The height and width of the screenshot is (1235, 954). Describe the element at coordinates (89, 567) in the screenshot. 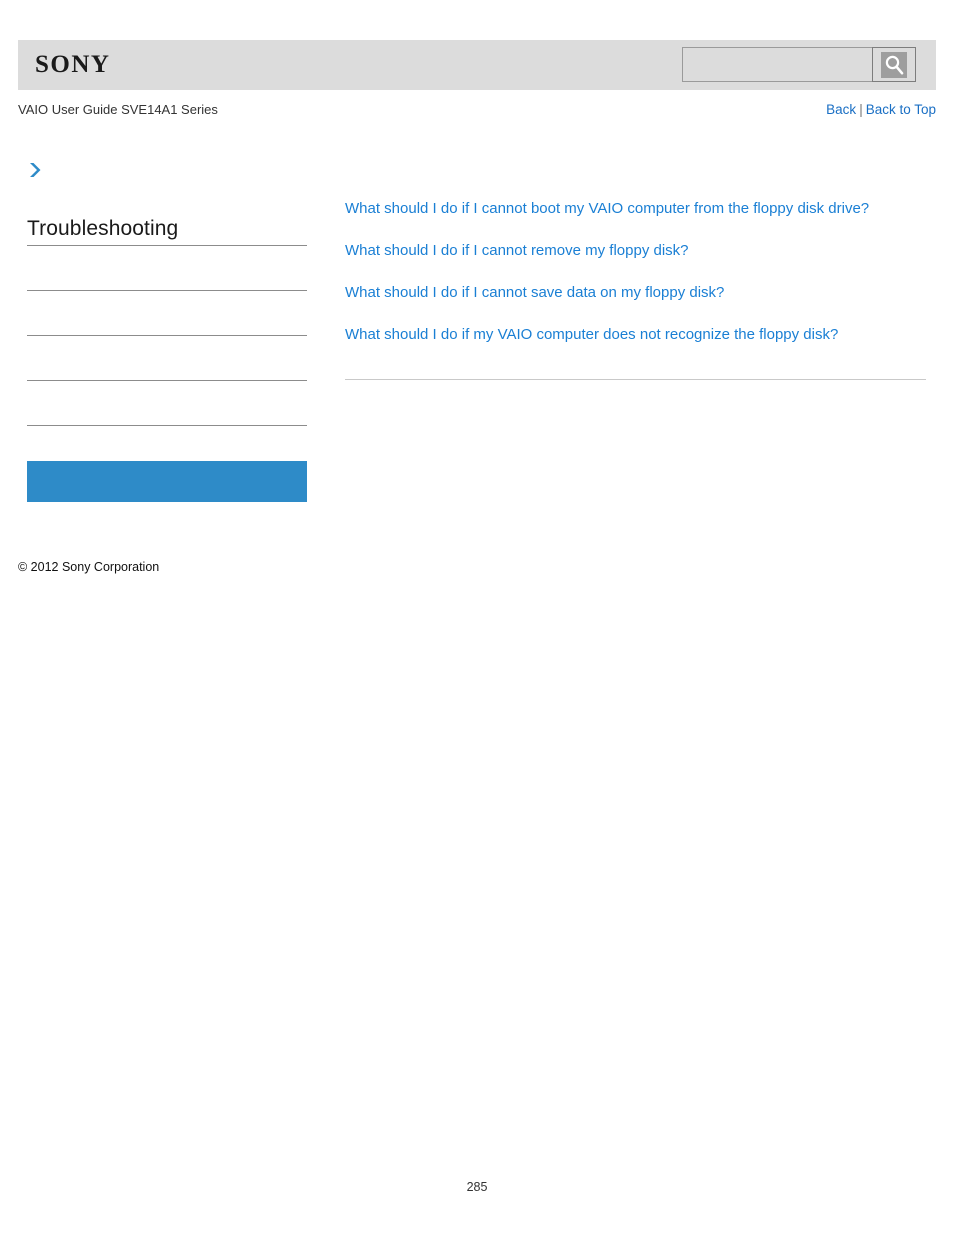

I see `copyright-text: © 2012 Sony Corporation` at that location.